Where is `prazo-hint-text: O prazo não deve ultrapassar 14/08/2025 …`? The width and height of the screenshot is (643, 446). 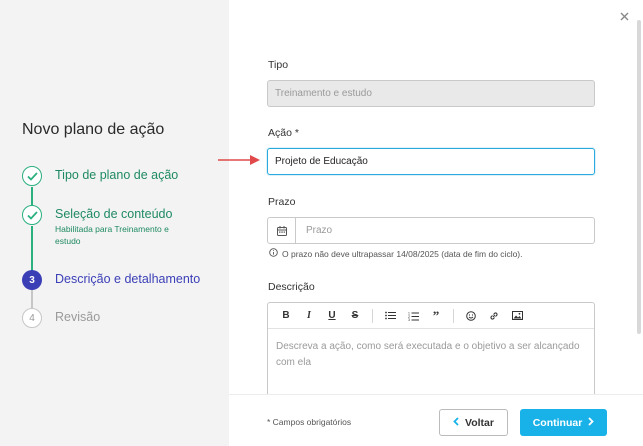 prazo-hint-text: O prazo não deve ultrapassar 14/08/2025 … is located at coordinates (402, 253).